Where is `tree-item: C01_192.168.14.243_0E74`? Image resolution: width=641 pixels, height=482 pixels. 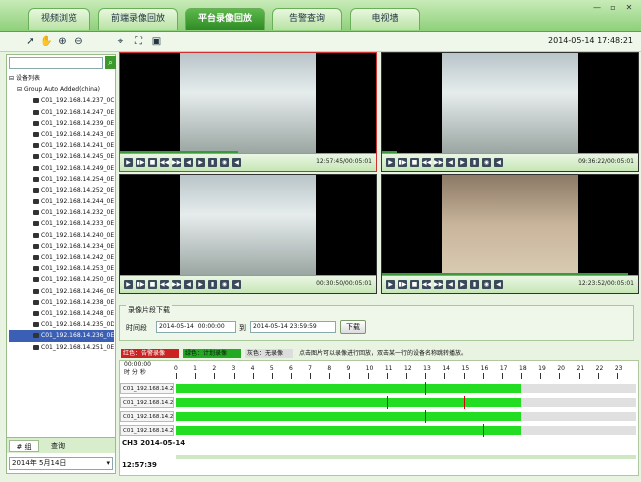 tree-item: C01_192.168.14.243_0E74 is located at coordinates (61, 134).